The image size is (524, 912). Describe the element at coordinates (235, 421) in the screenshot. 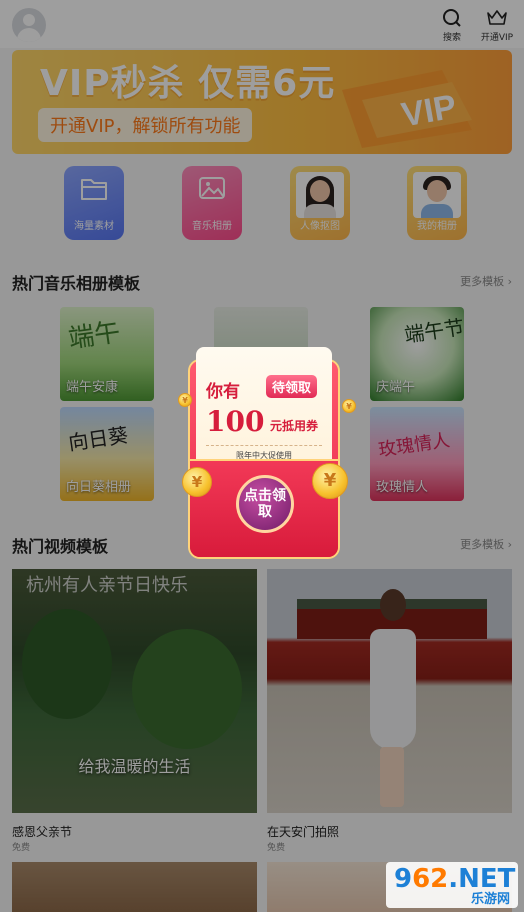

I see `coupon-amount: 100` at that location.